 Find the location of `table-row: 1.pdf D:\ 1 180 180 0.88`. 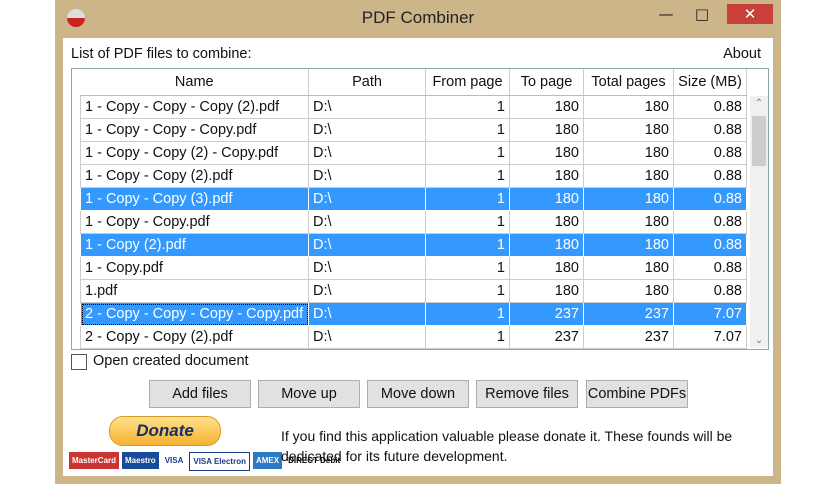

table-row: 1.pdf D:\ 1 180 180 0.88 is located at coordinates (413, 291).